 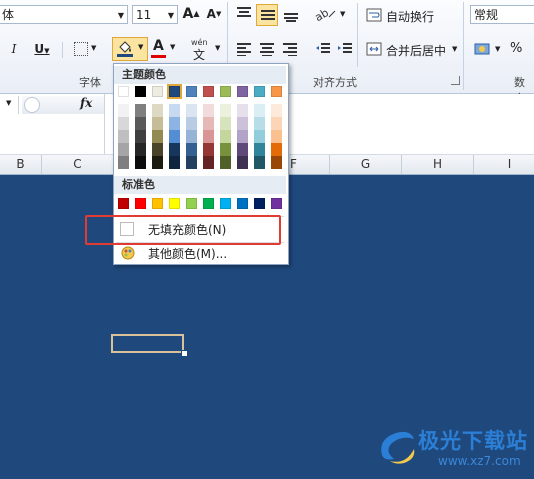 What do you see at coordinates (191, 14) in the screenshot?
I see `grow-font-button: A▲` at bounding box center [191, 14].